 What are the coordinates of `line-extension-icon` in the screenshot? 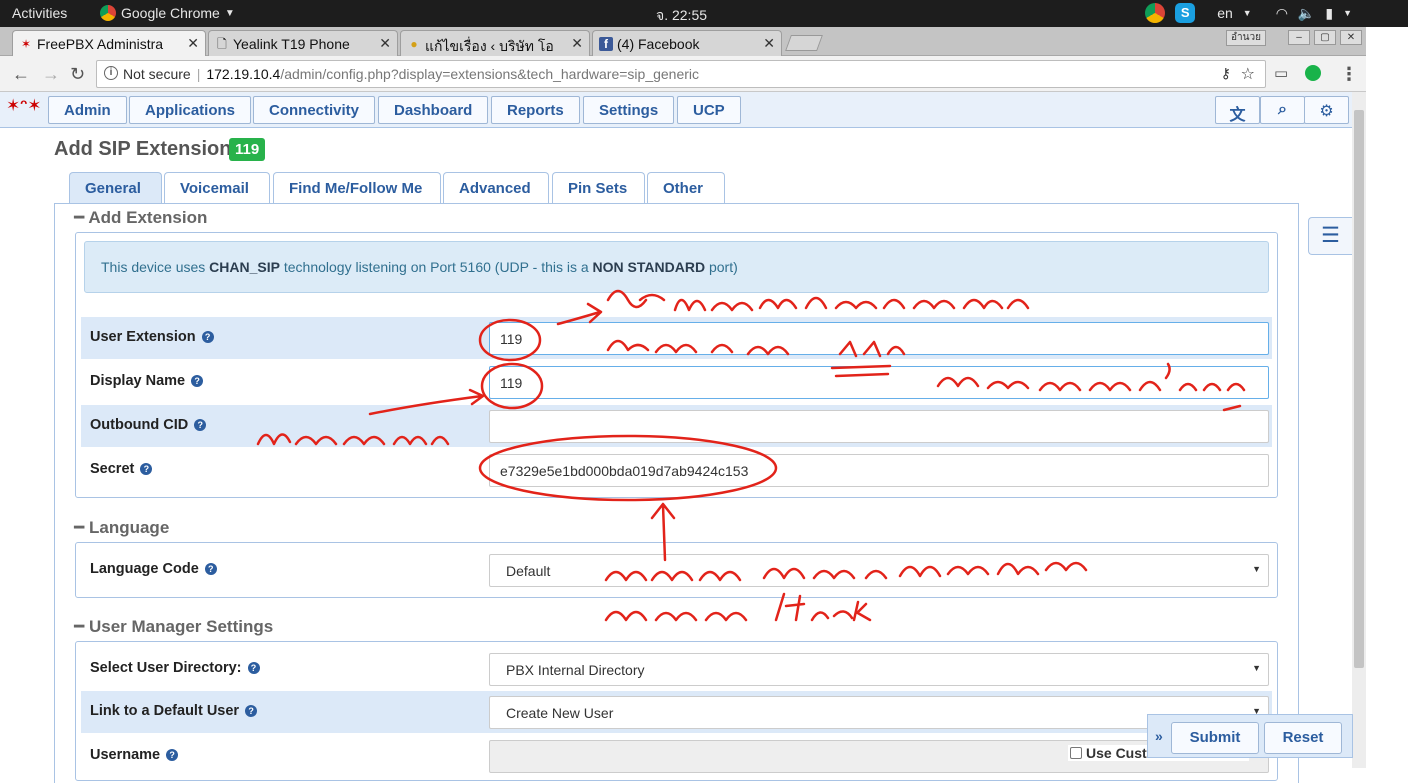 It's located at (1313, 73).